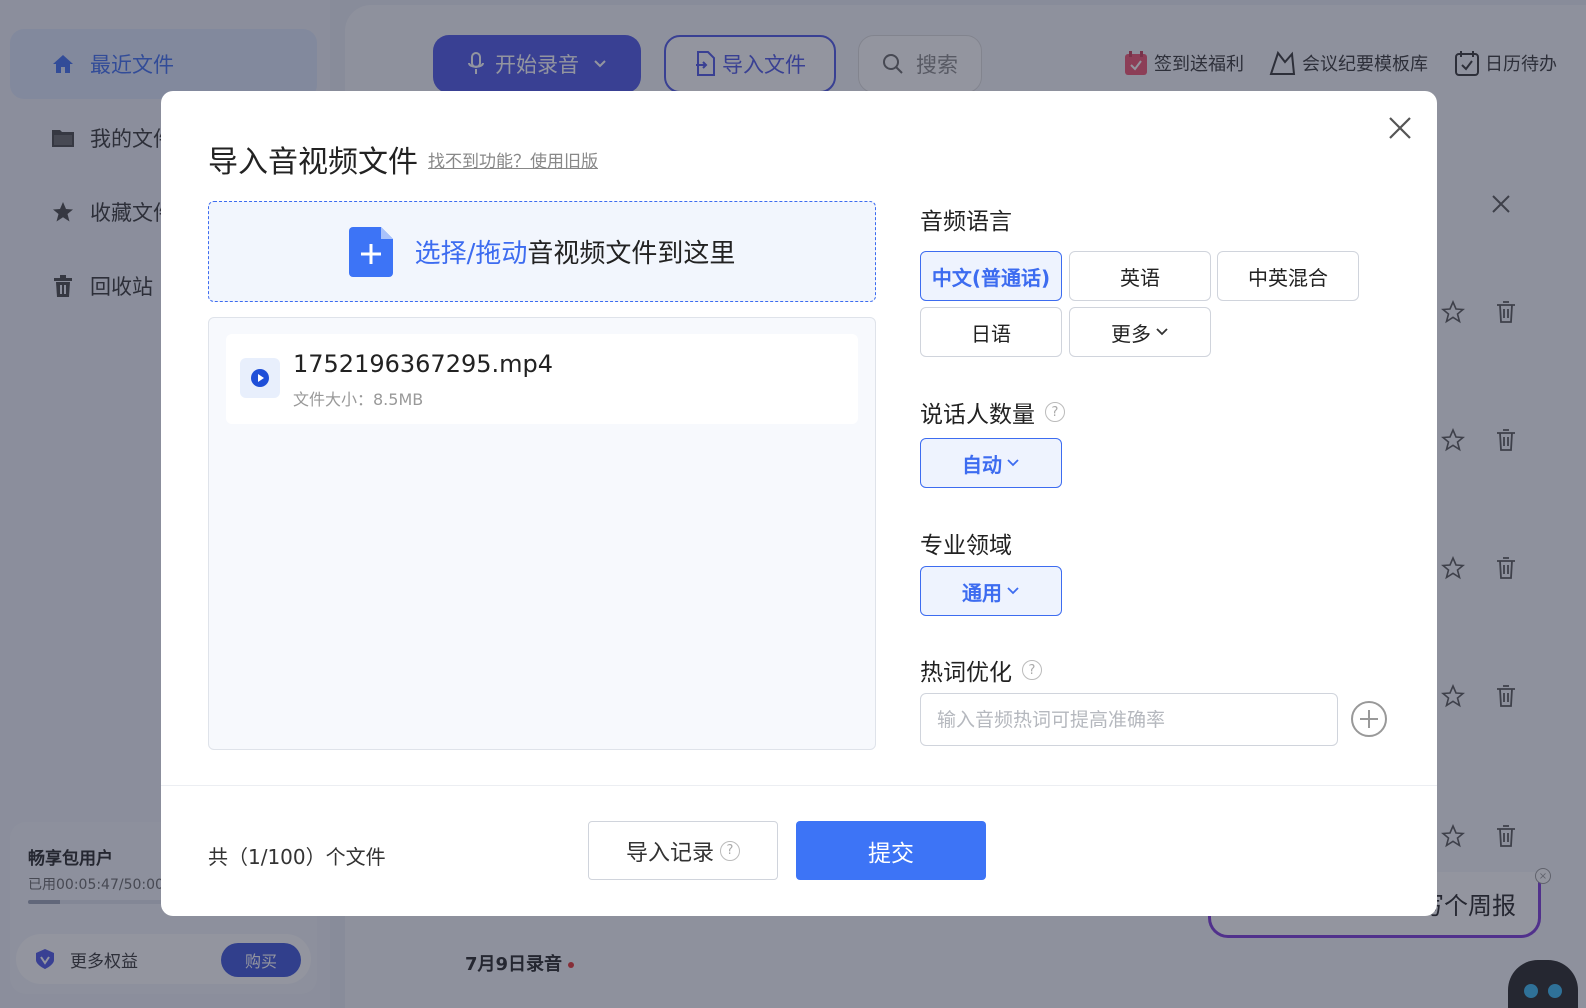  I want to click on speaker-count-select: 自动, so click(991, 463).